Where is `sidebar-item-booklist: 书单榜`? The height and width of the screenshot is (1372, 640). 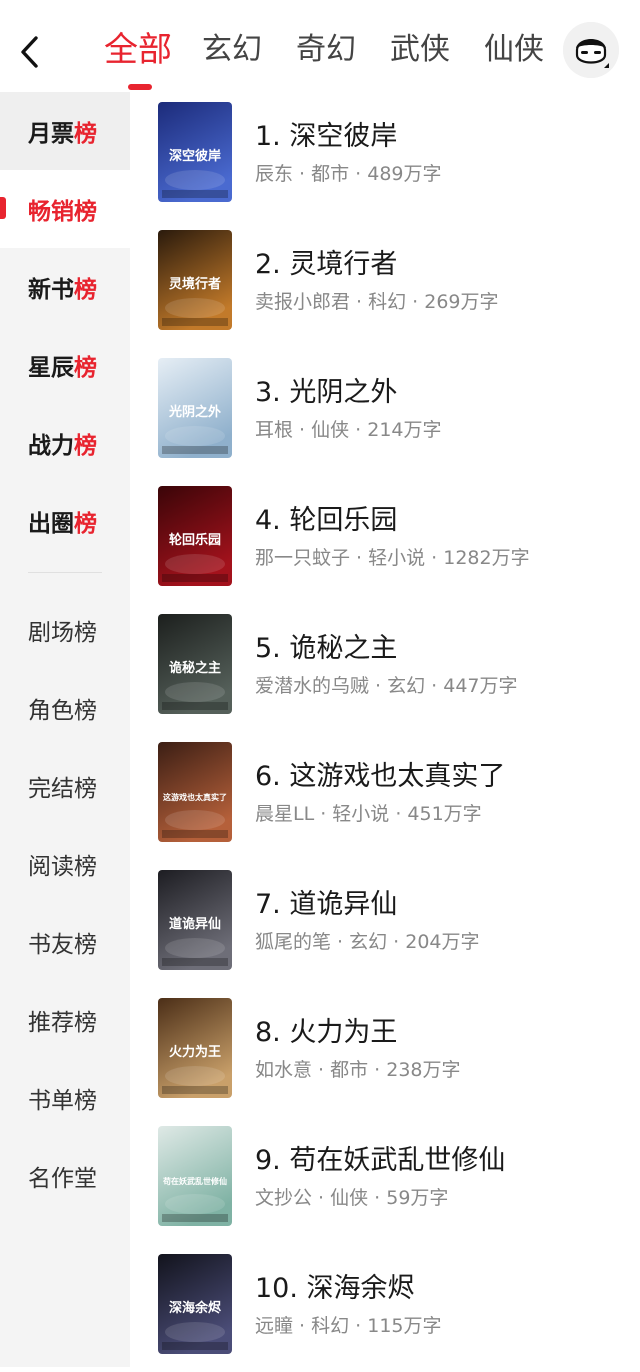 sidebar-item-booklist: 书单榜 is located at coordinates (65, 1098).